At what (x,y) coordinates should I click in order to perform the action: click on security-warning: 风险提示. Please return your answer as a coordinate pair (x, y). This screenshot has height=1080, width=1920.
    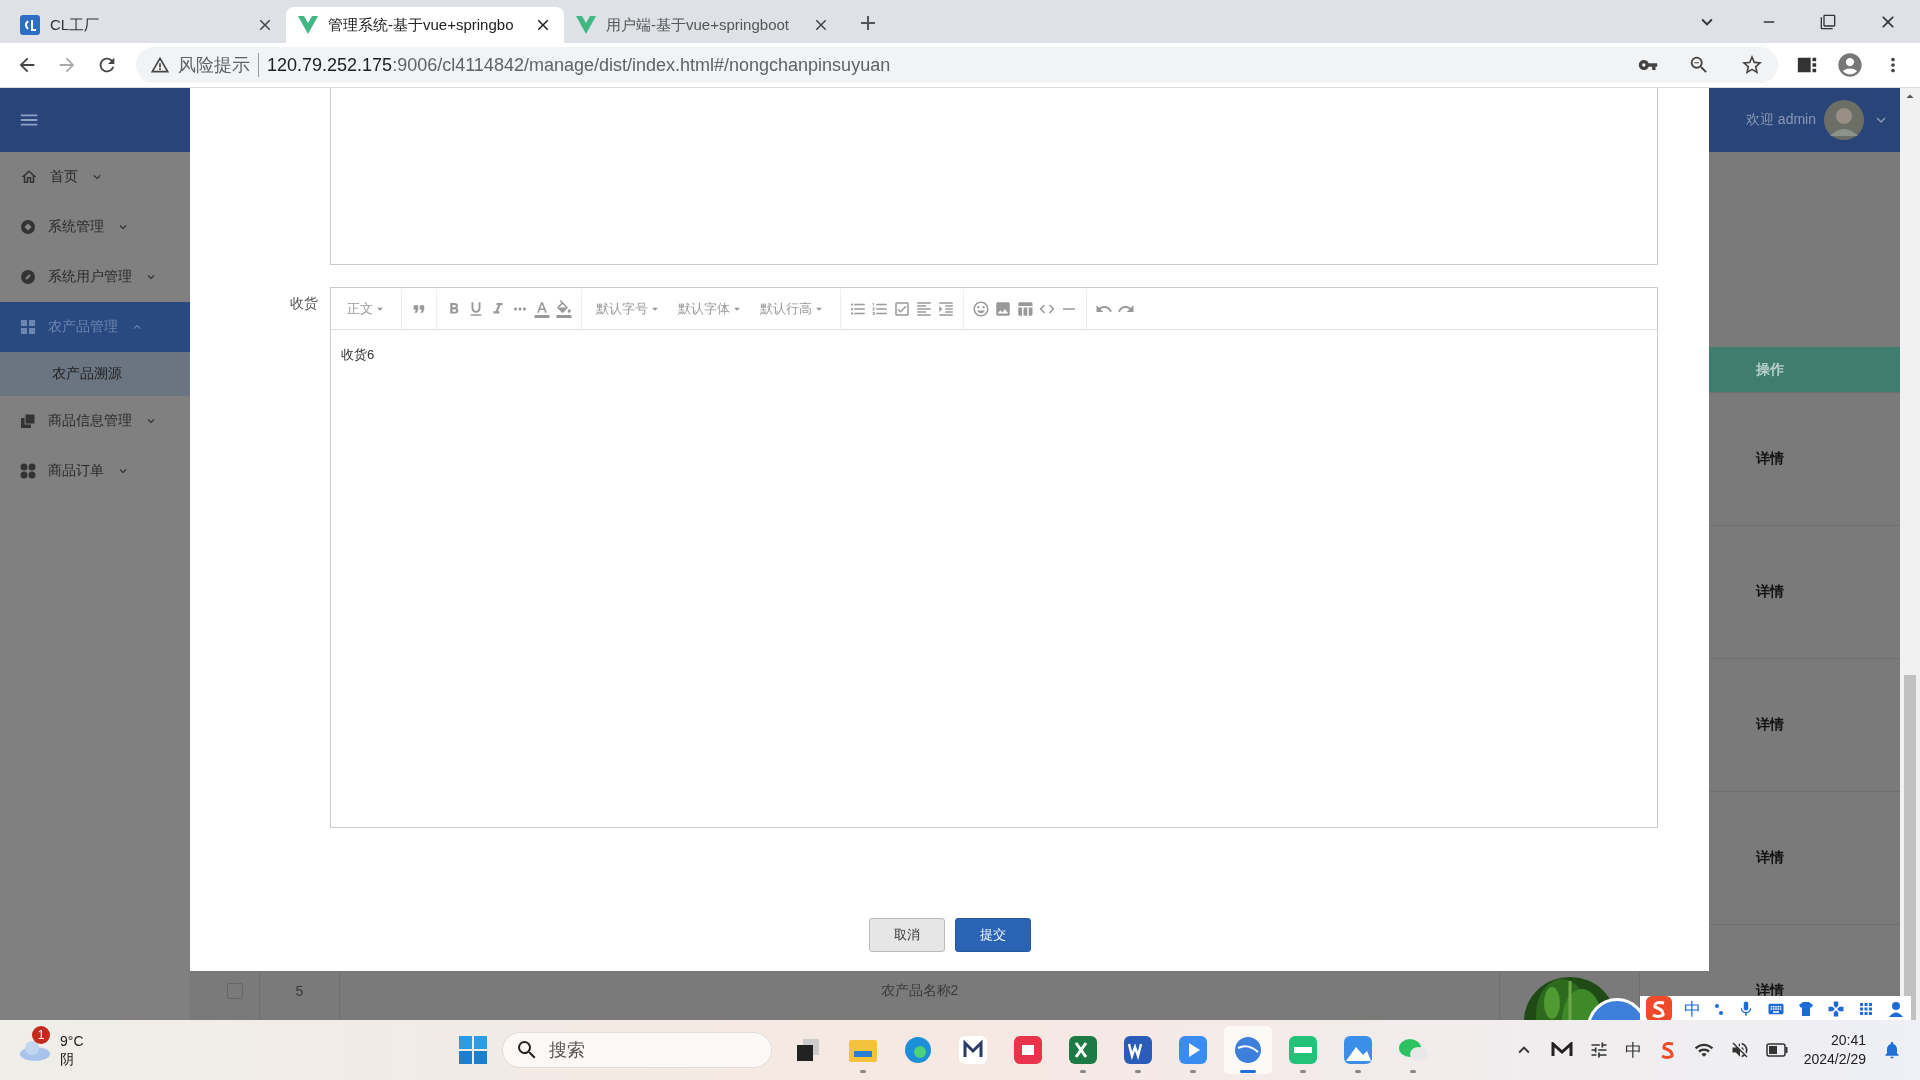
    Looking at the image, I should click on (218, 65).